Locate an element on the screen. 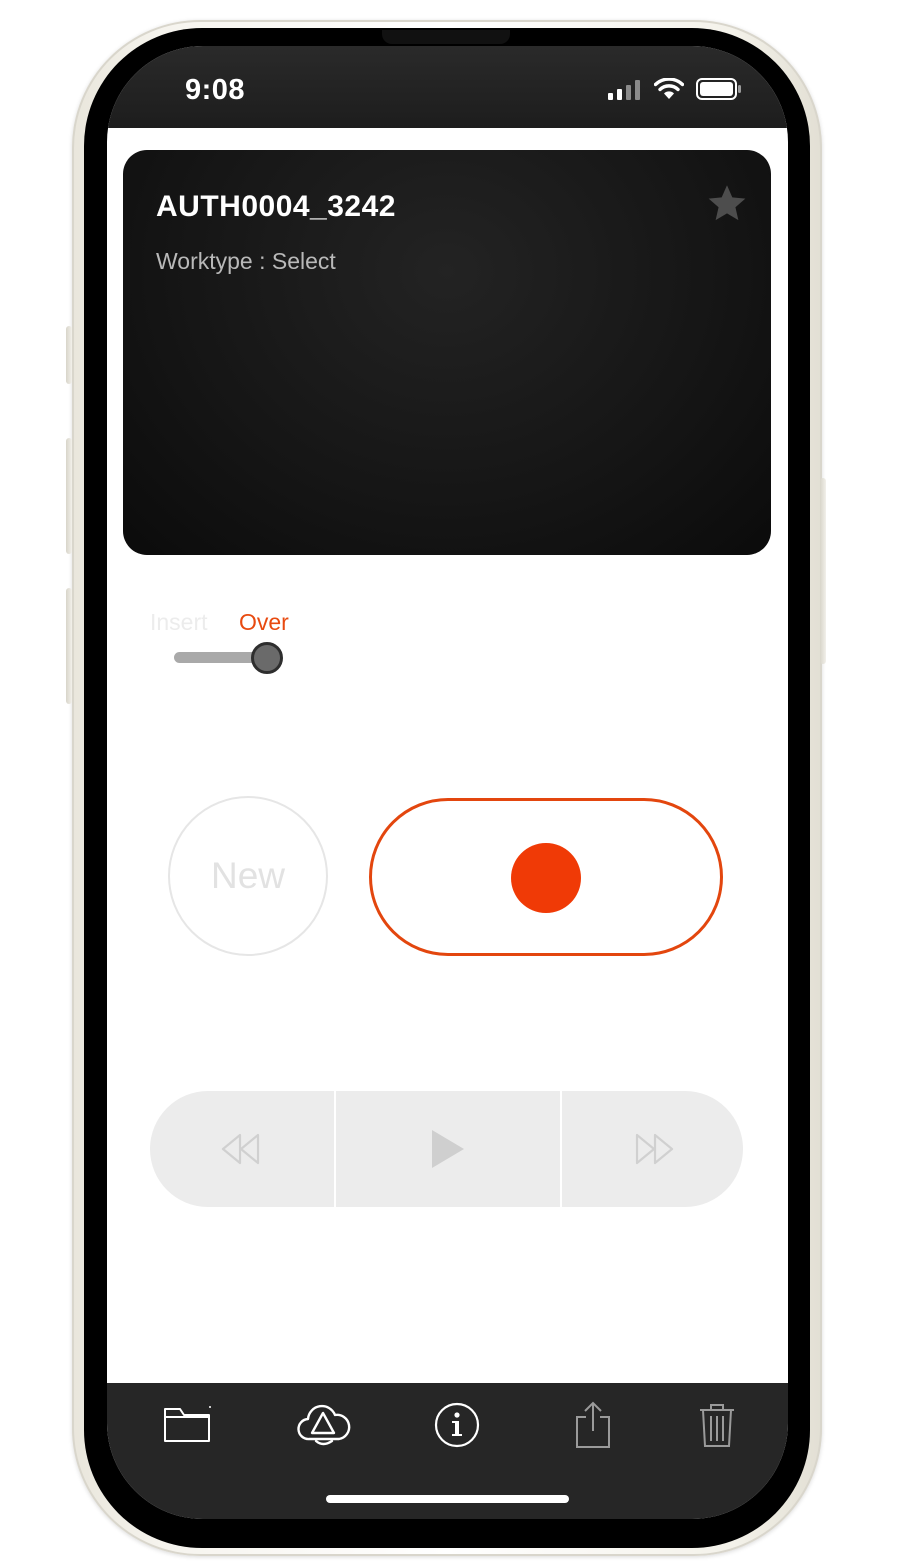 Image resolution: width=900 pixels, height=1566 pixels. rewind-icon is located at coordinates (240, 1149).